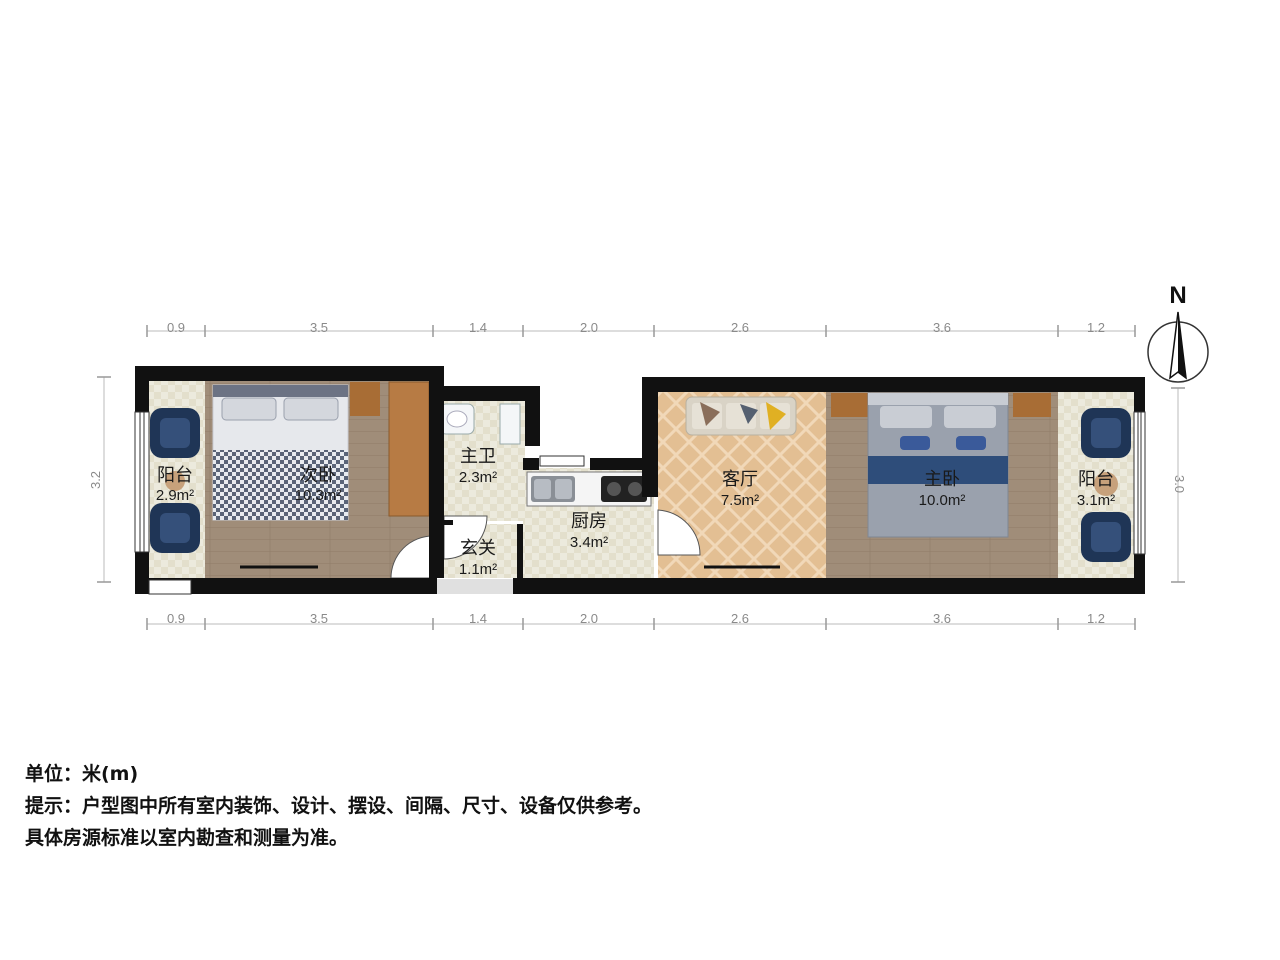 The image size is (1280, 960). What do you see at coordinates (478, 618) in the screenshot?
I see `dim-bottom-3: 1.4` at bounding box center [478, 618].